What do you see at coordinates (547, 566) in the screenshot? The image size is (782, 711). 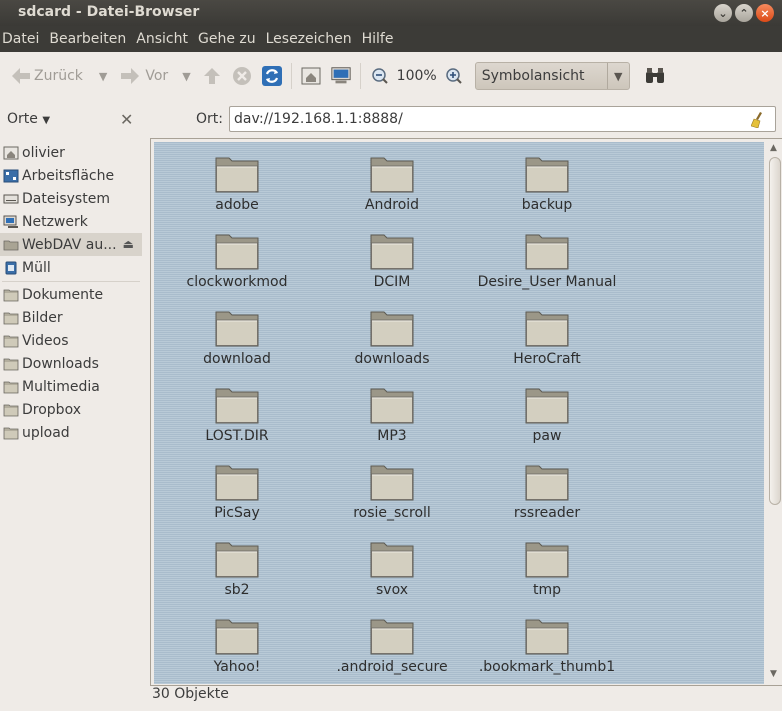 I see `folder-item: tmp` at bounding box center [547, 566].